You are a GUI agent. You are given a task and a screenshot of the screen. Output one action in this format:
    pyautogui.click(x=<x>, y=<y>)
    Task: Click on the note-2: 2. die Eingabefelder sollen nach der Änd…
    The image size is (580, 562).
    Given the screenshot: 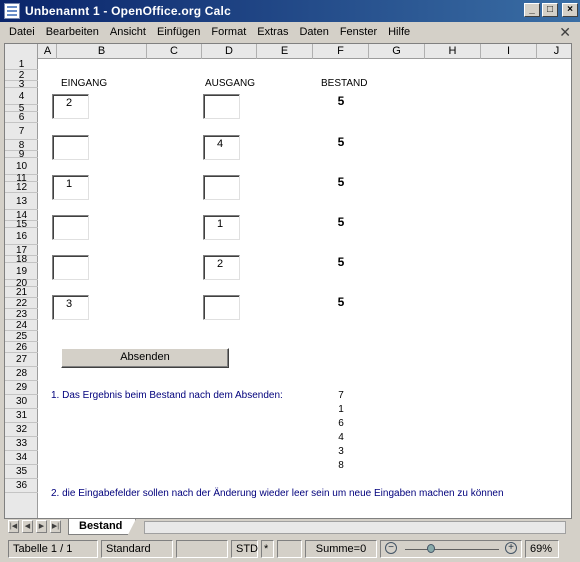 What is the action you would take?
    pyautogui.click(x=277, y=493)
    